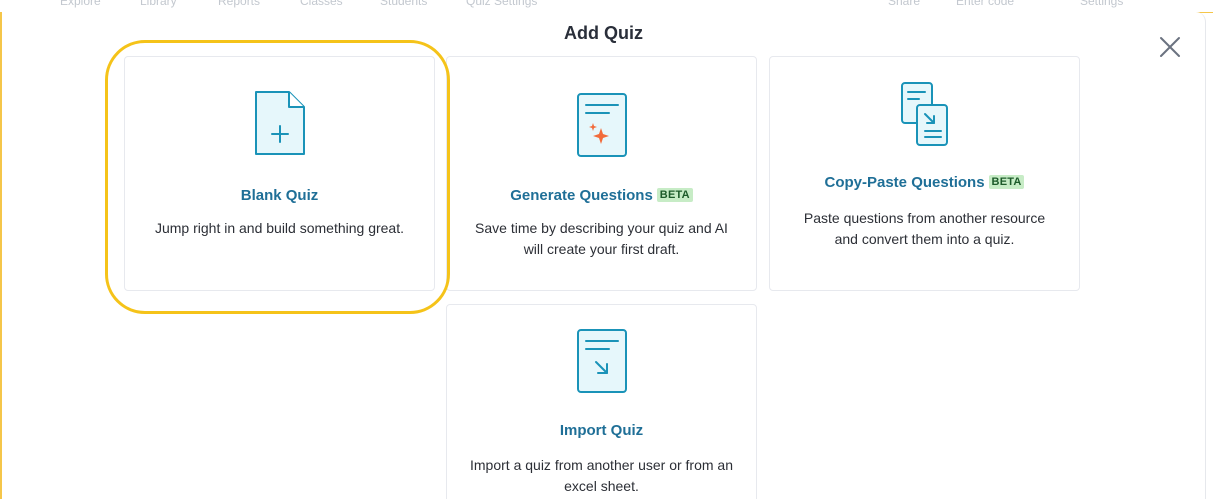 This screenshot has width=1213, height=499. I want to click on option-title-text: Import Quiz, so click(601, 430).